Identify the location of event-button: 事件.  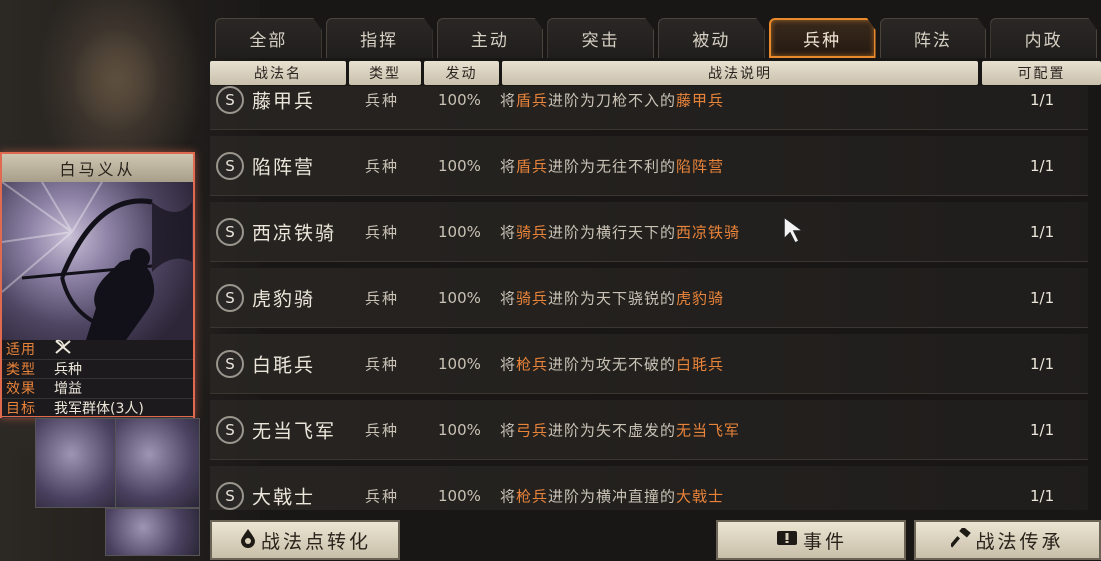
(811, 540).